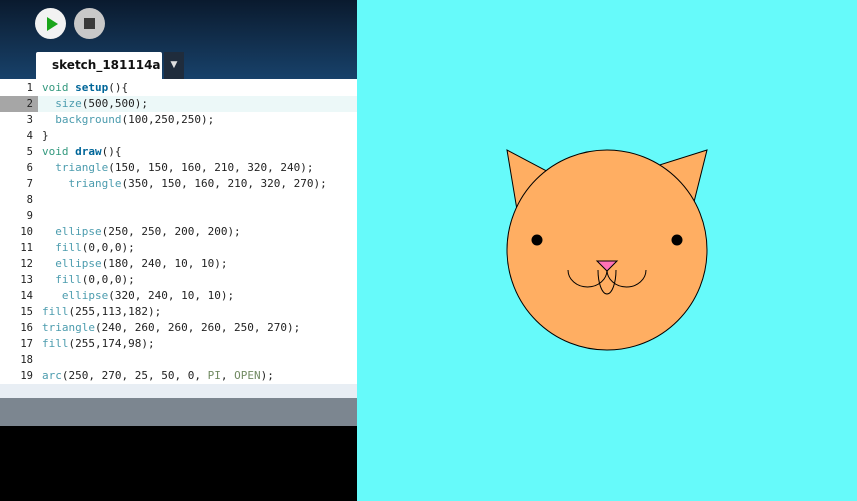  What do you see at coordinates (26, 248) in the screenshot?
I see `line-number: 11` at bounding box center [26, 248].